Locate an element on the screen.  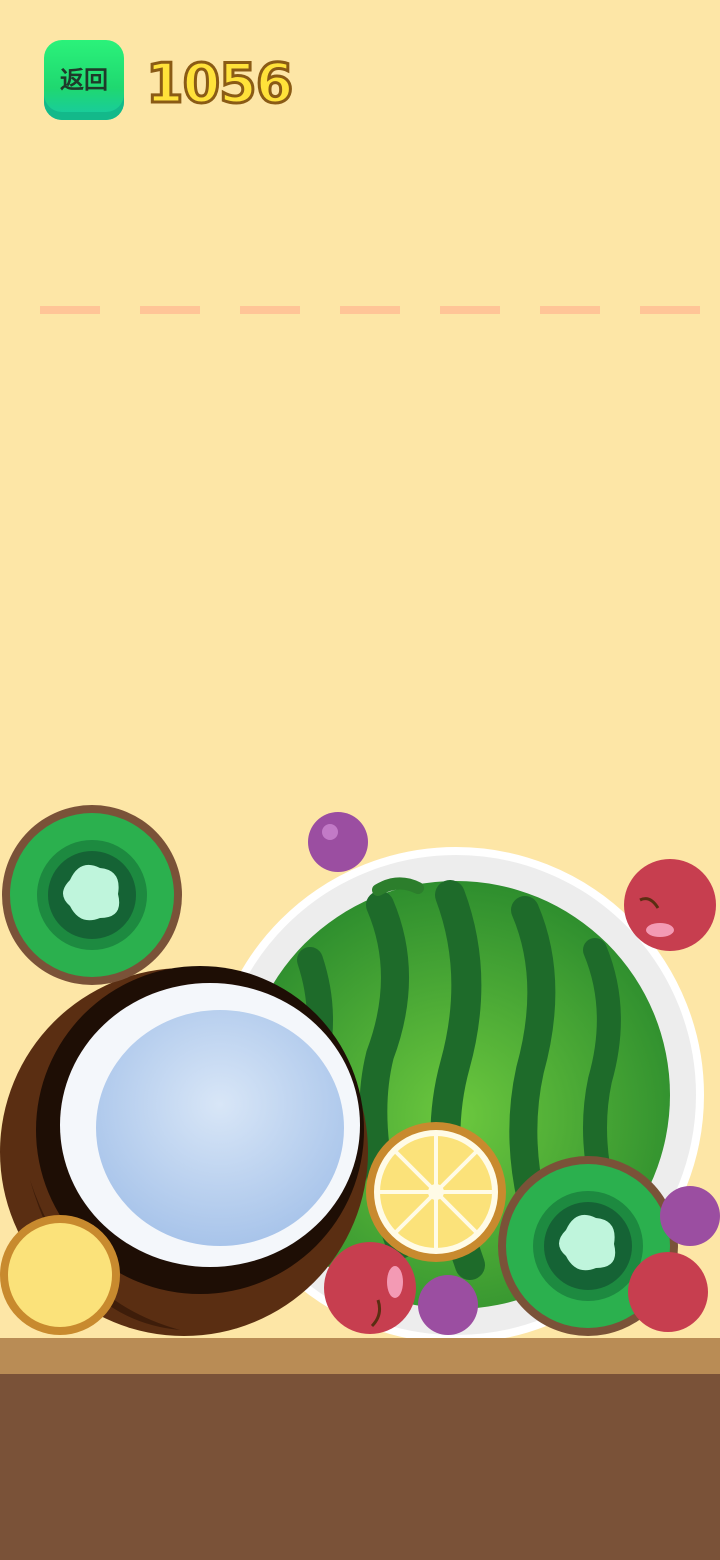
kiwi is located at coordinates (92, 895).